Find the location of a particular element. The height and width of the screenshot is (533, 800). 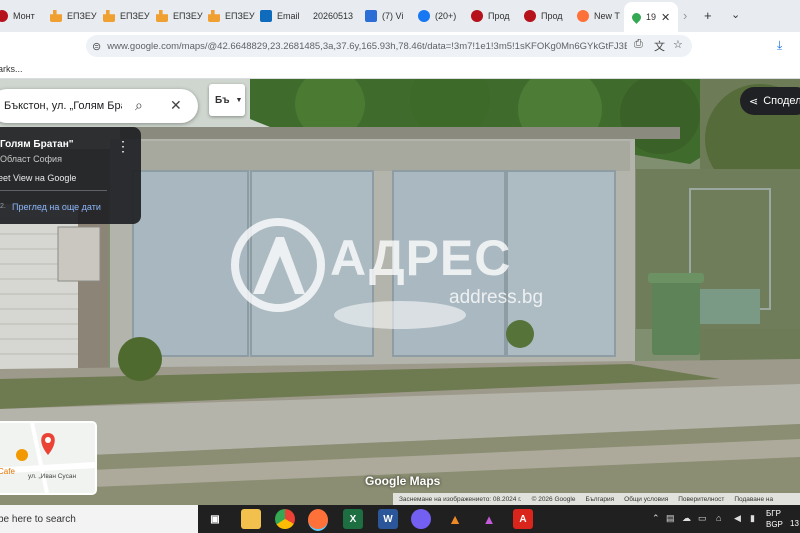

acrobat-icon: A is located at coordinates (523, 519).